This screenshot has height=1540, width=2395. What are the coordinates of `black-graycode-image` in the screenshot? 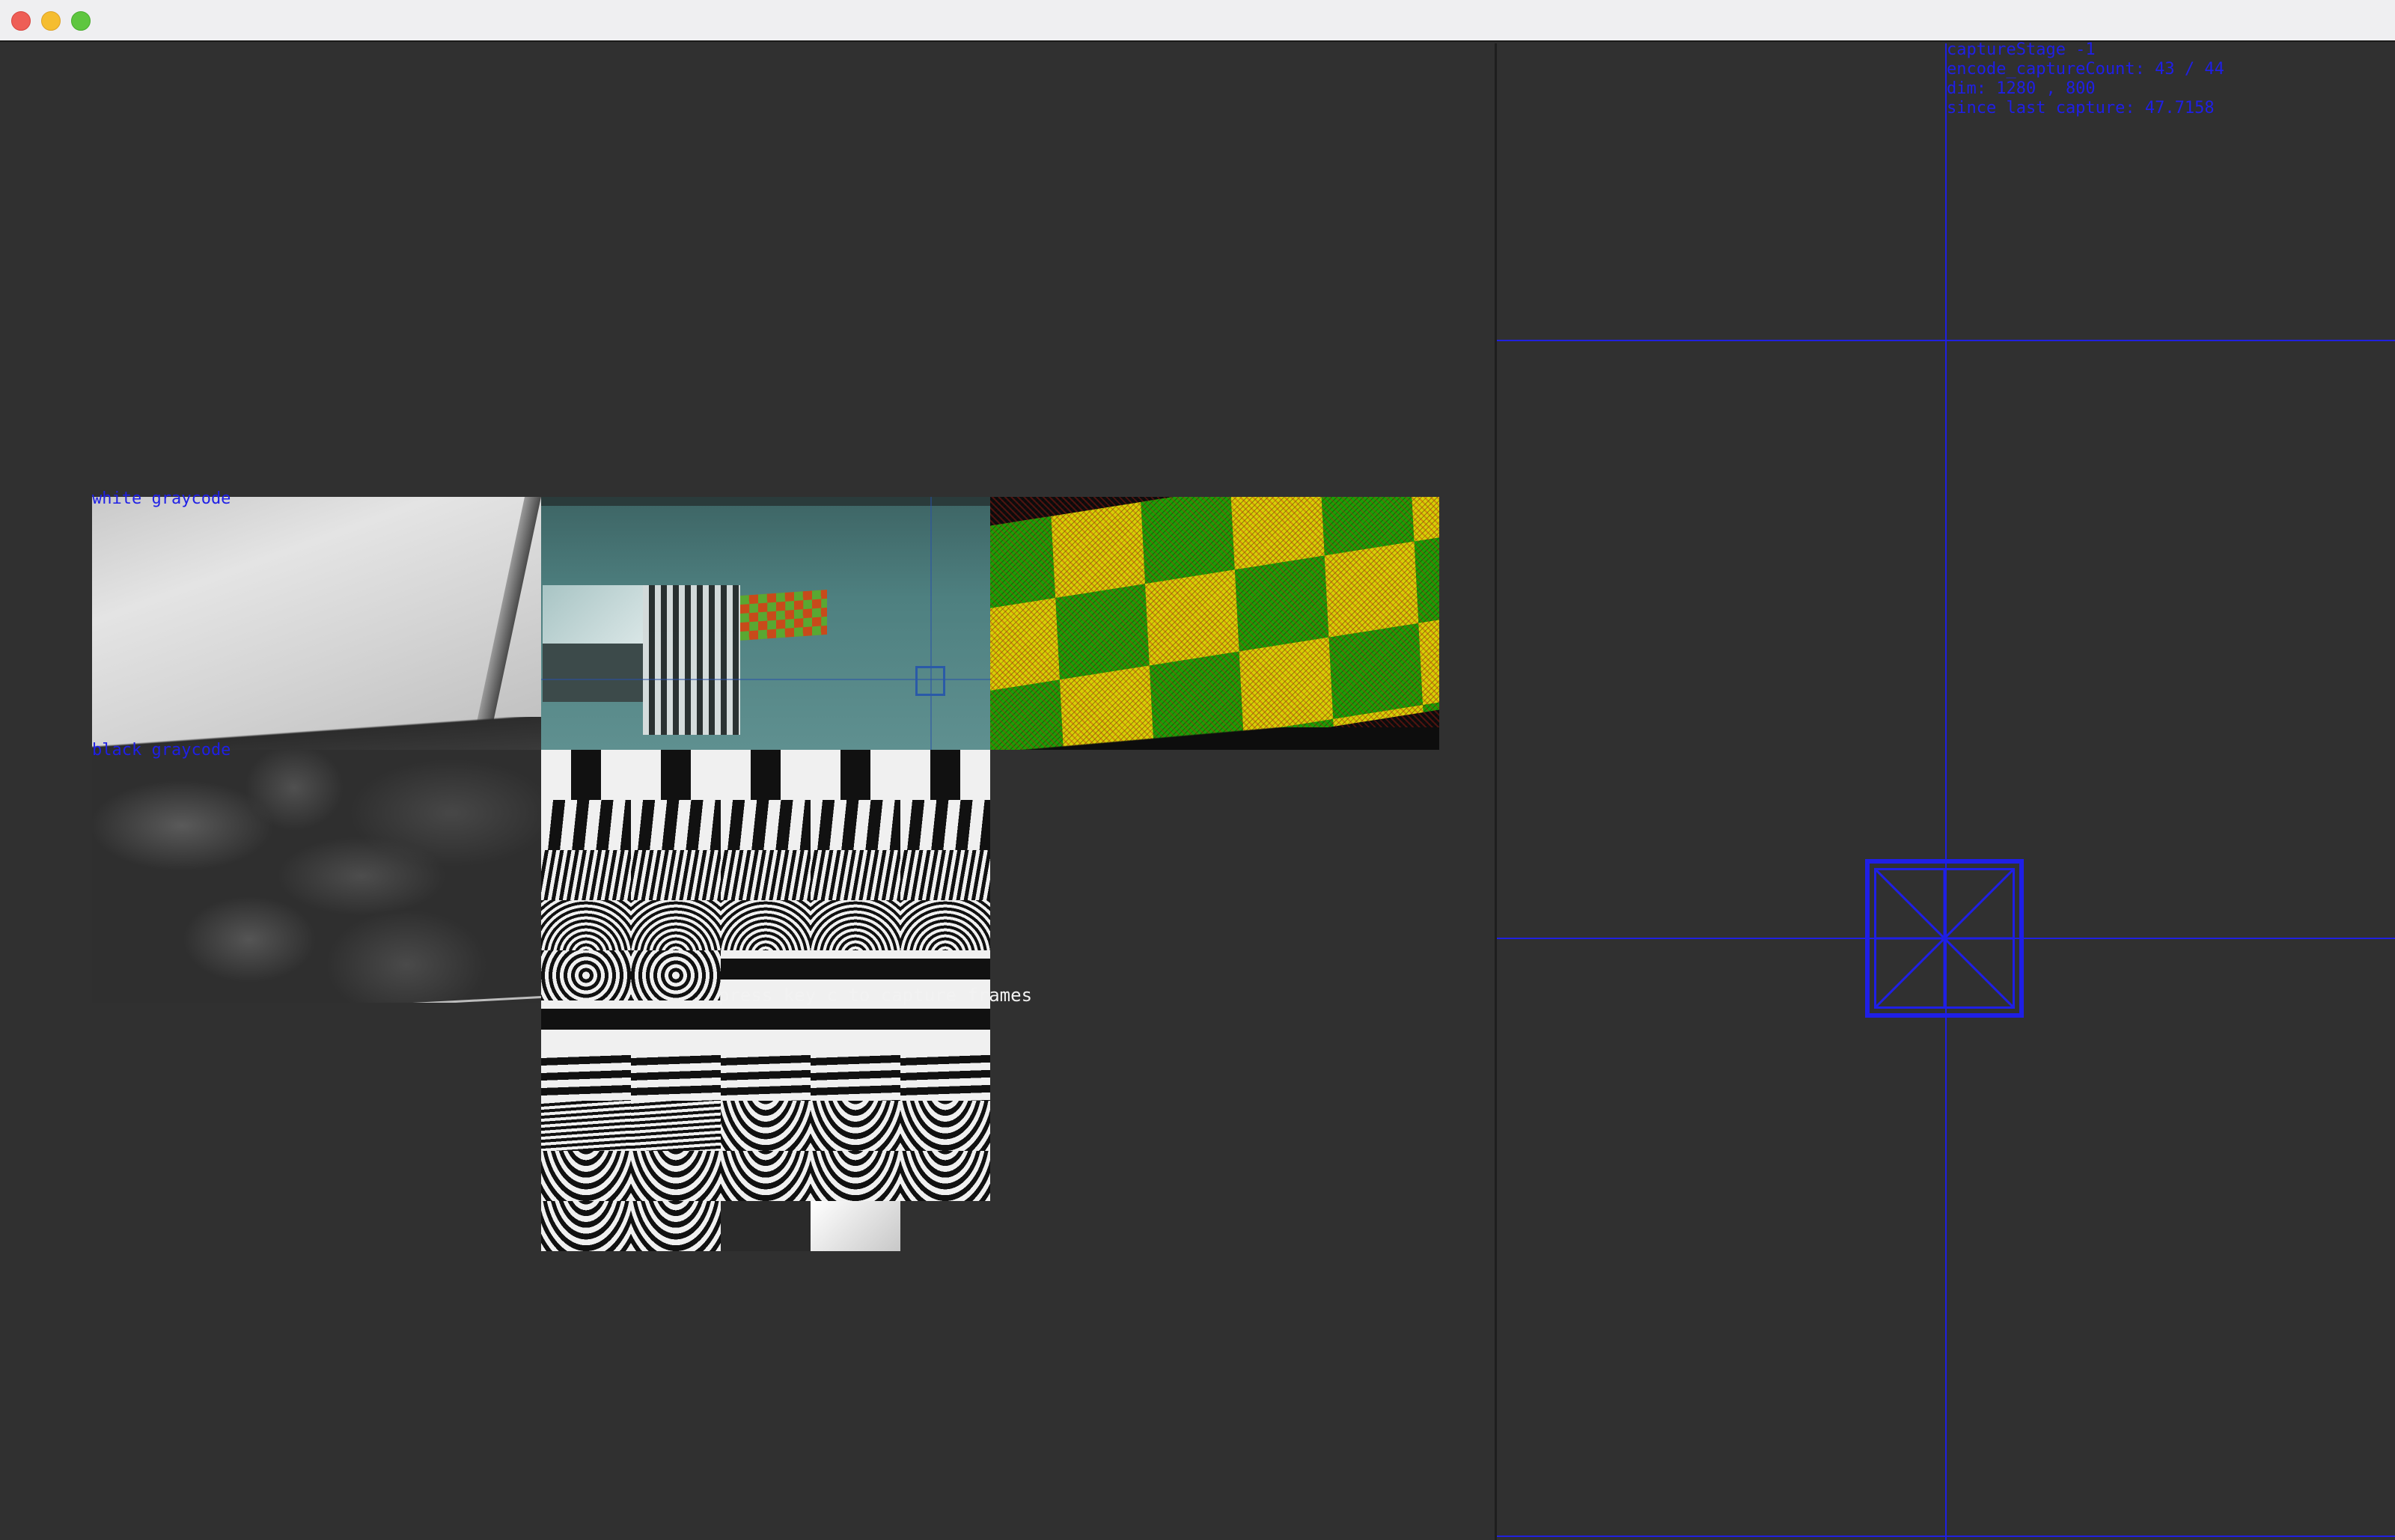 It's located at (316, 877).